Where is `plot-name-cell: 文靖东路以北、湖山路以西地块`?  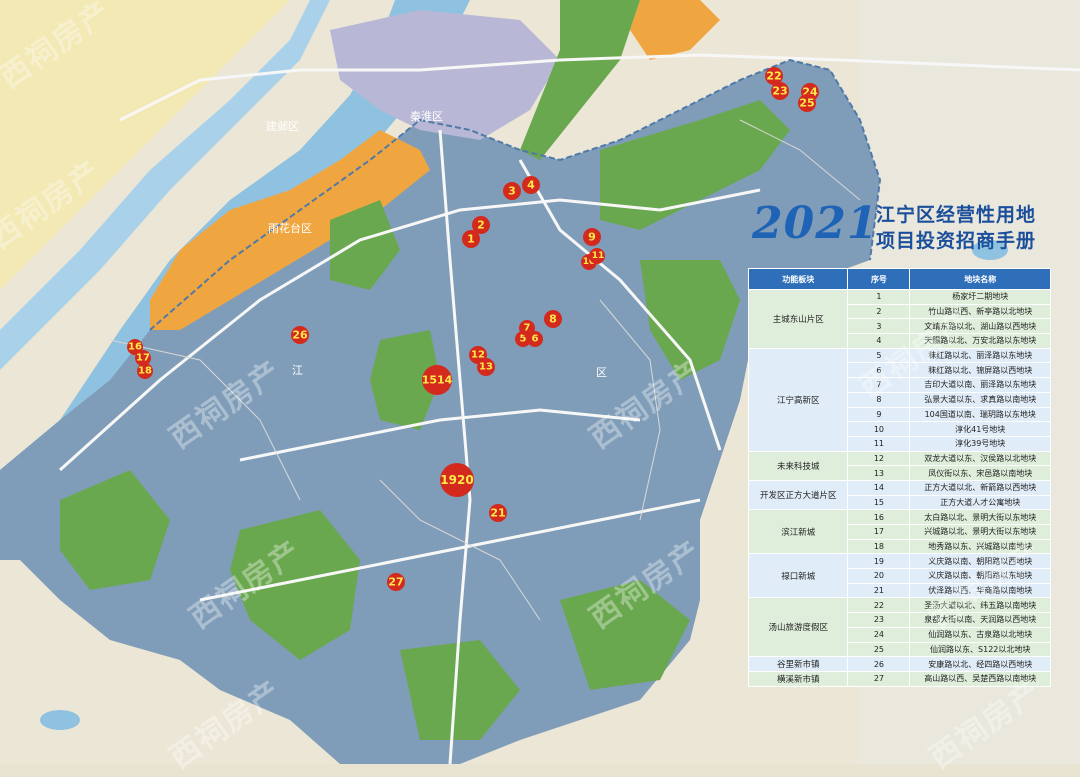
plot-name-cell: 文靖东路以北、湖山路以西地块 is located at coordinates (980, 326).